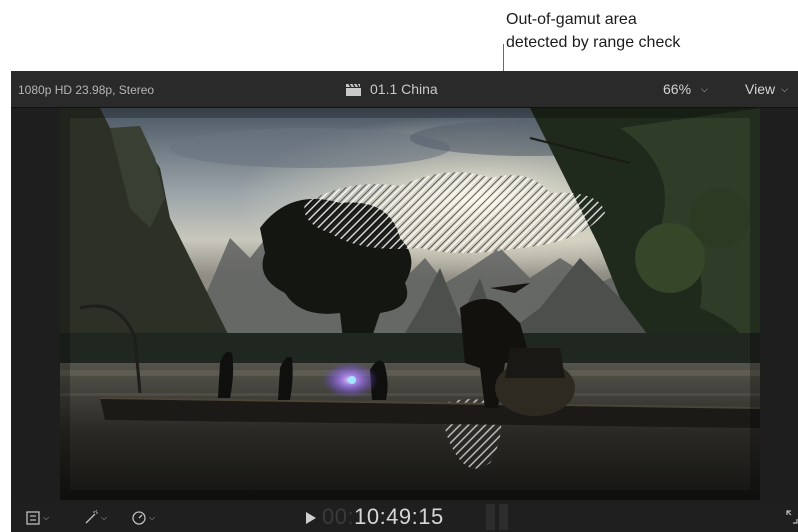 This screenshot has height=532, width=798. I want to click on clip-title: 01.1 China, so click(391, 89).